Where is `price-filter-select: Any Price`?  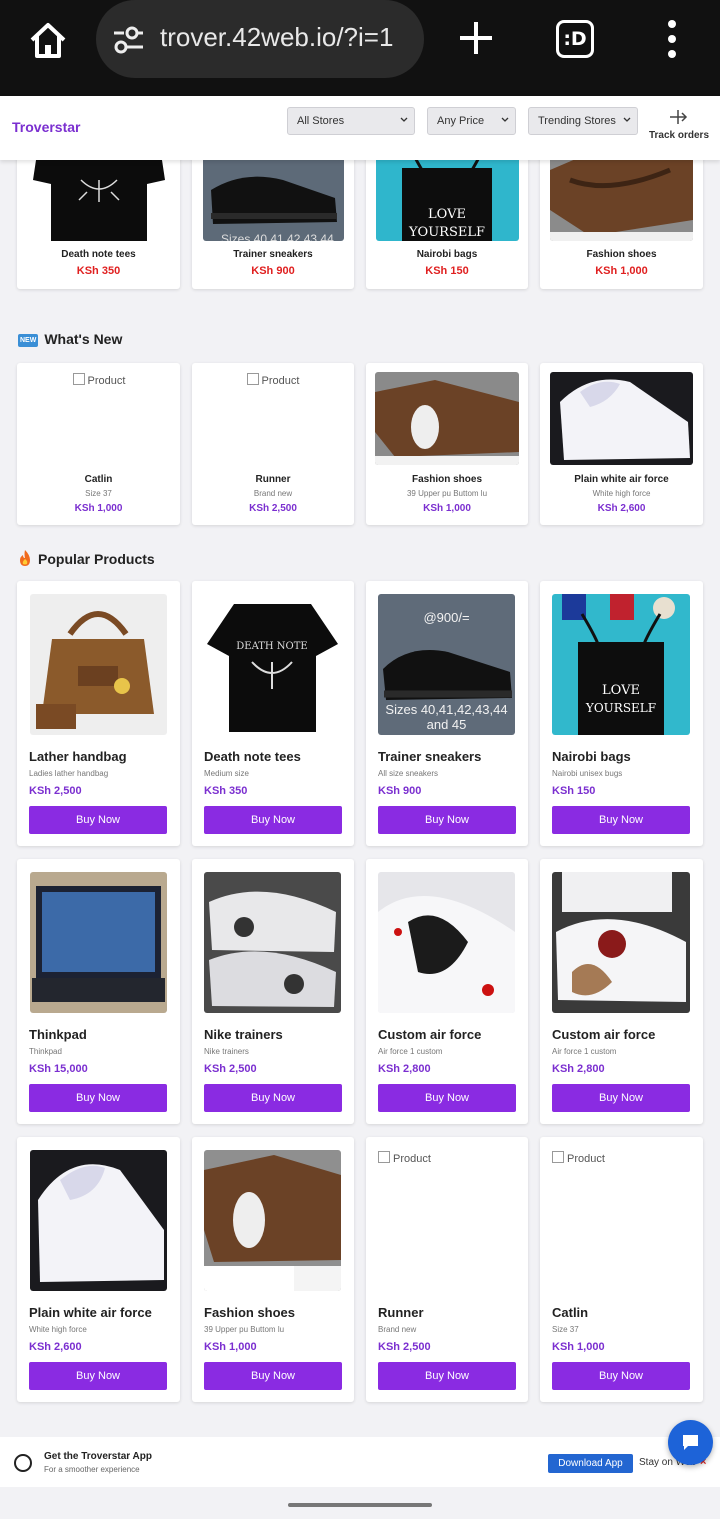 price-filter-select: Any Price is located at coordinates (471, 121).